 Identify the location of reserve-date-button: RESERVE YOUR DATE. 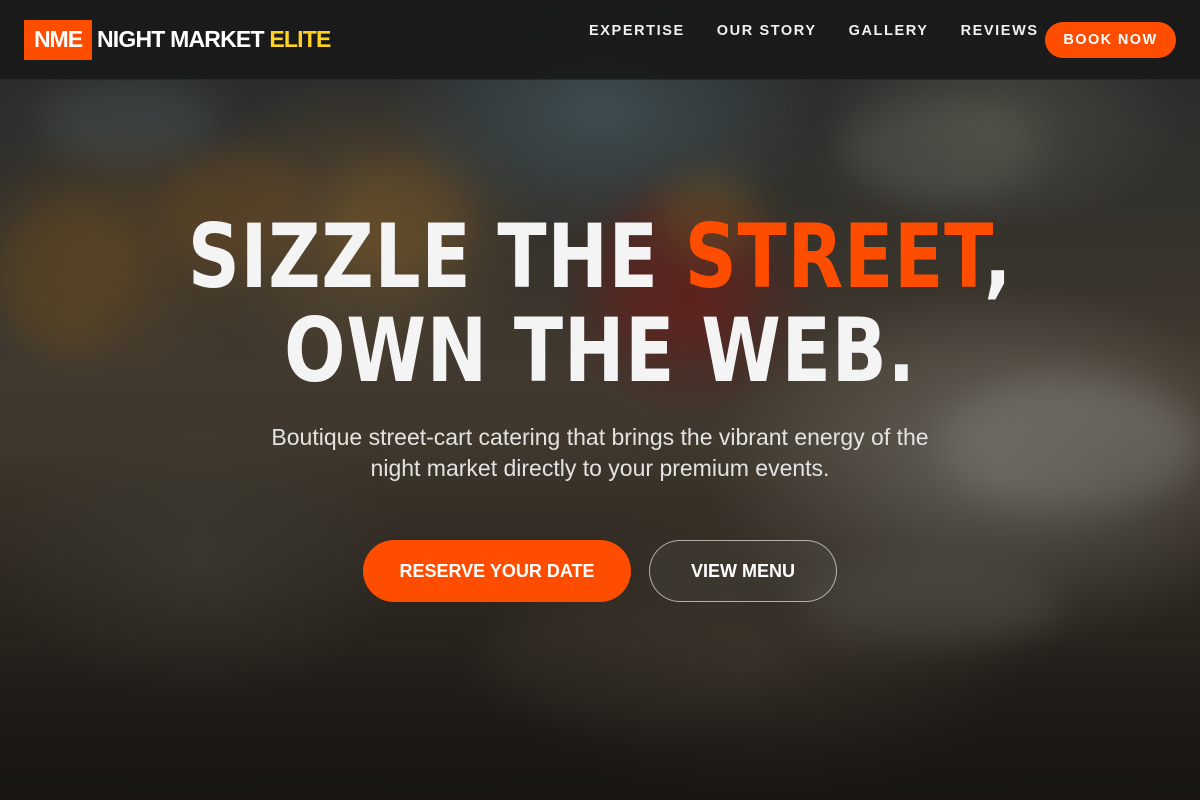
(497, 571).